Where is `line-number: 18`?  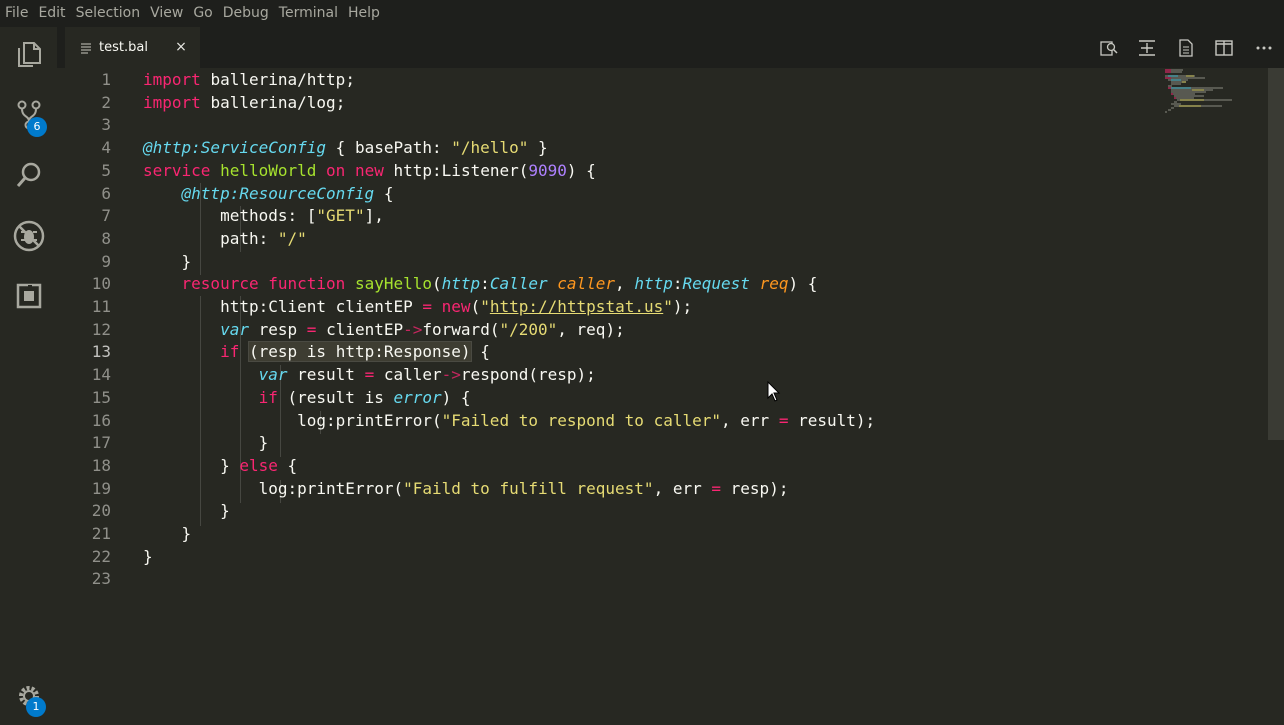 line-number: 18 is located at coordinates (84, 465).